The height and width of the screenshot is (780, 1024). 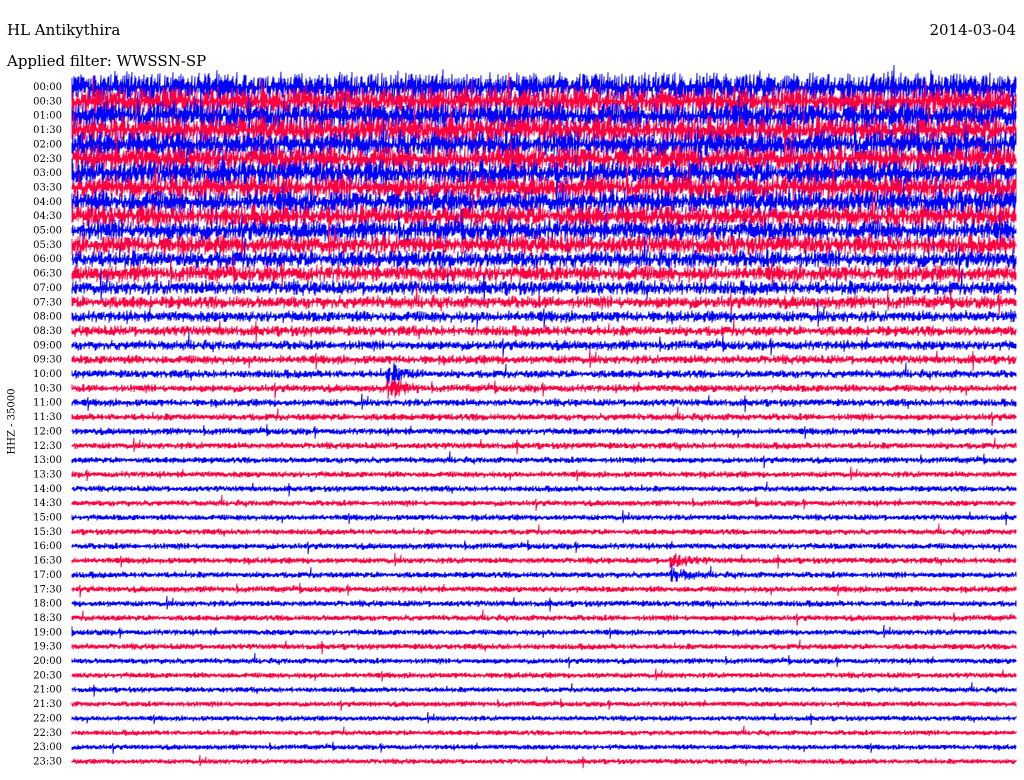 What do you see at coordinates (47, 460) in the screenshot?
I see `time-label: 13:00` at bounding box center [47, 460].